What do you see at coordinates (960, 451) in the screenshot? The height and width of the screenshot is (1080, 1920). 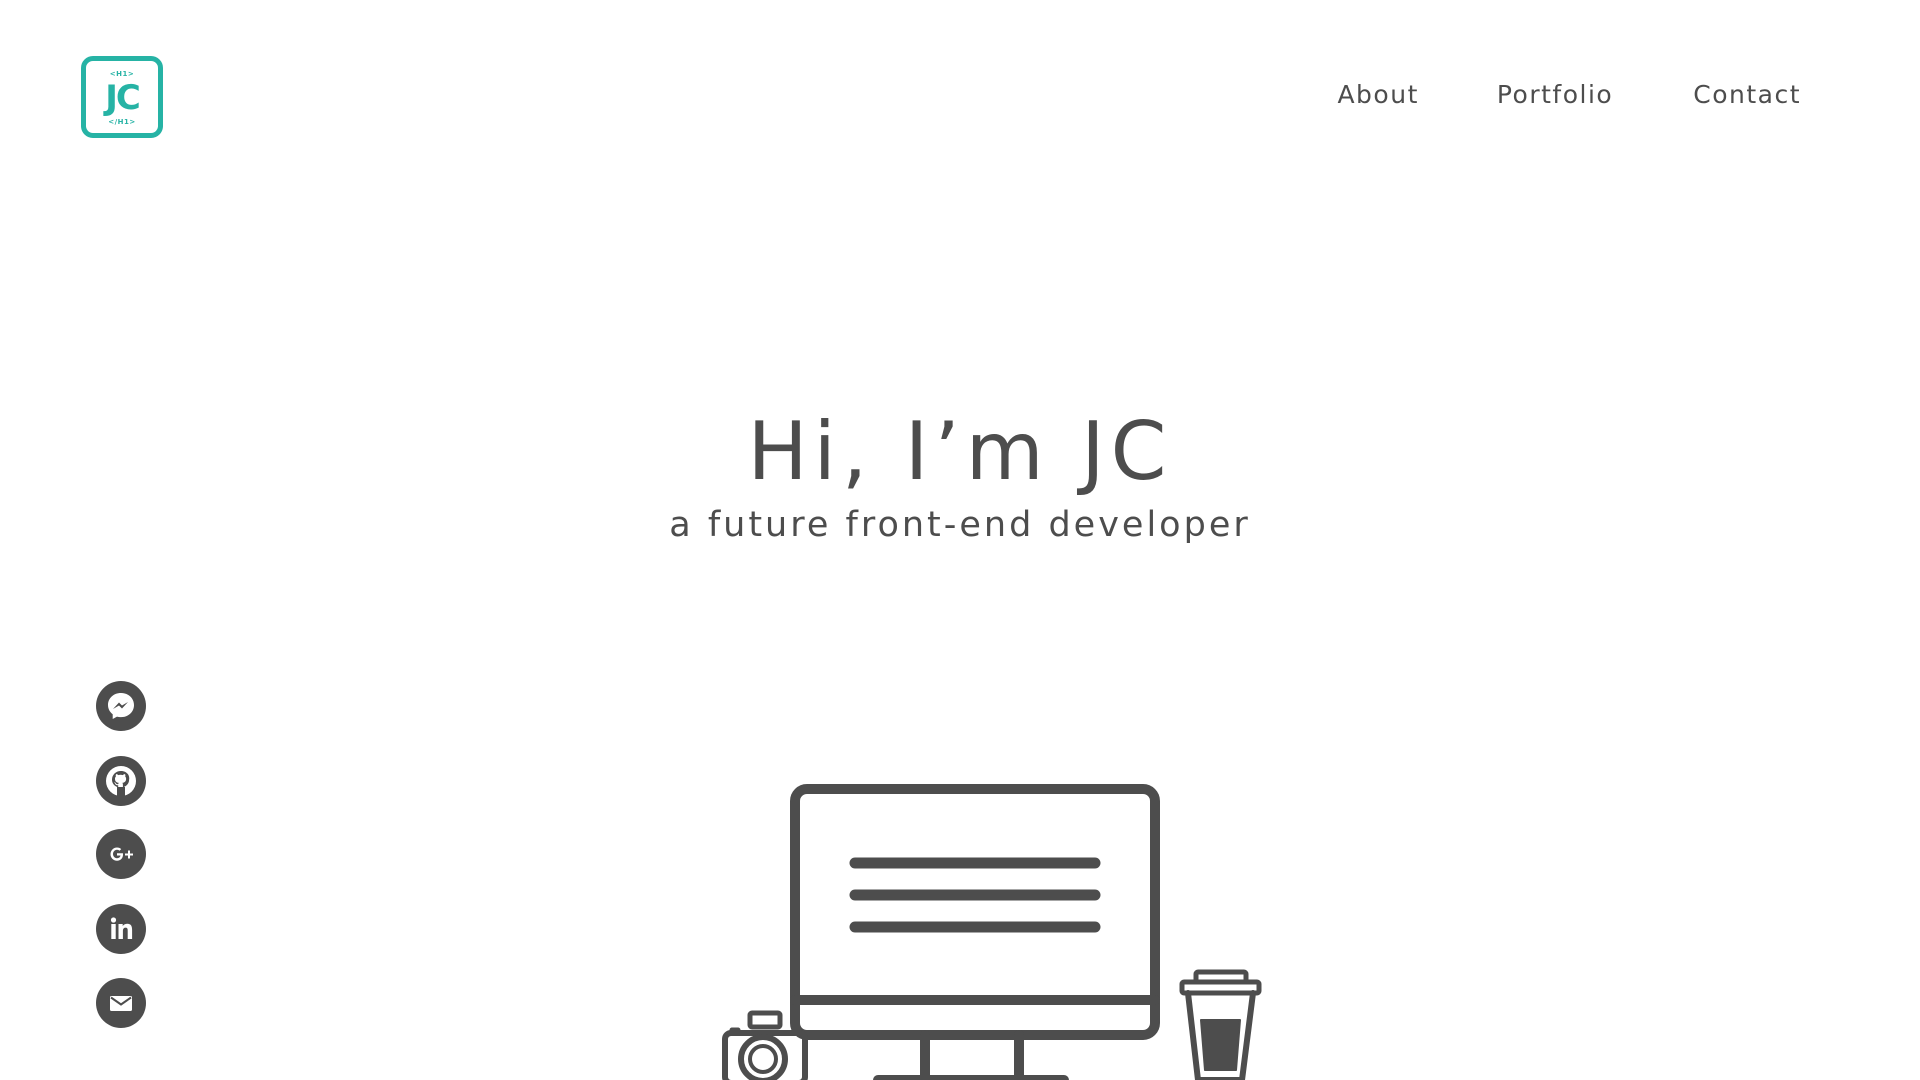 I see `hero-title: Hi, I’m JC` at bounding box center [960, 451].